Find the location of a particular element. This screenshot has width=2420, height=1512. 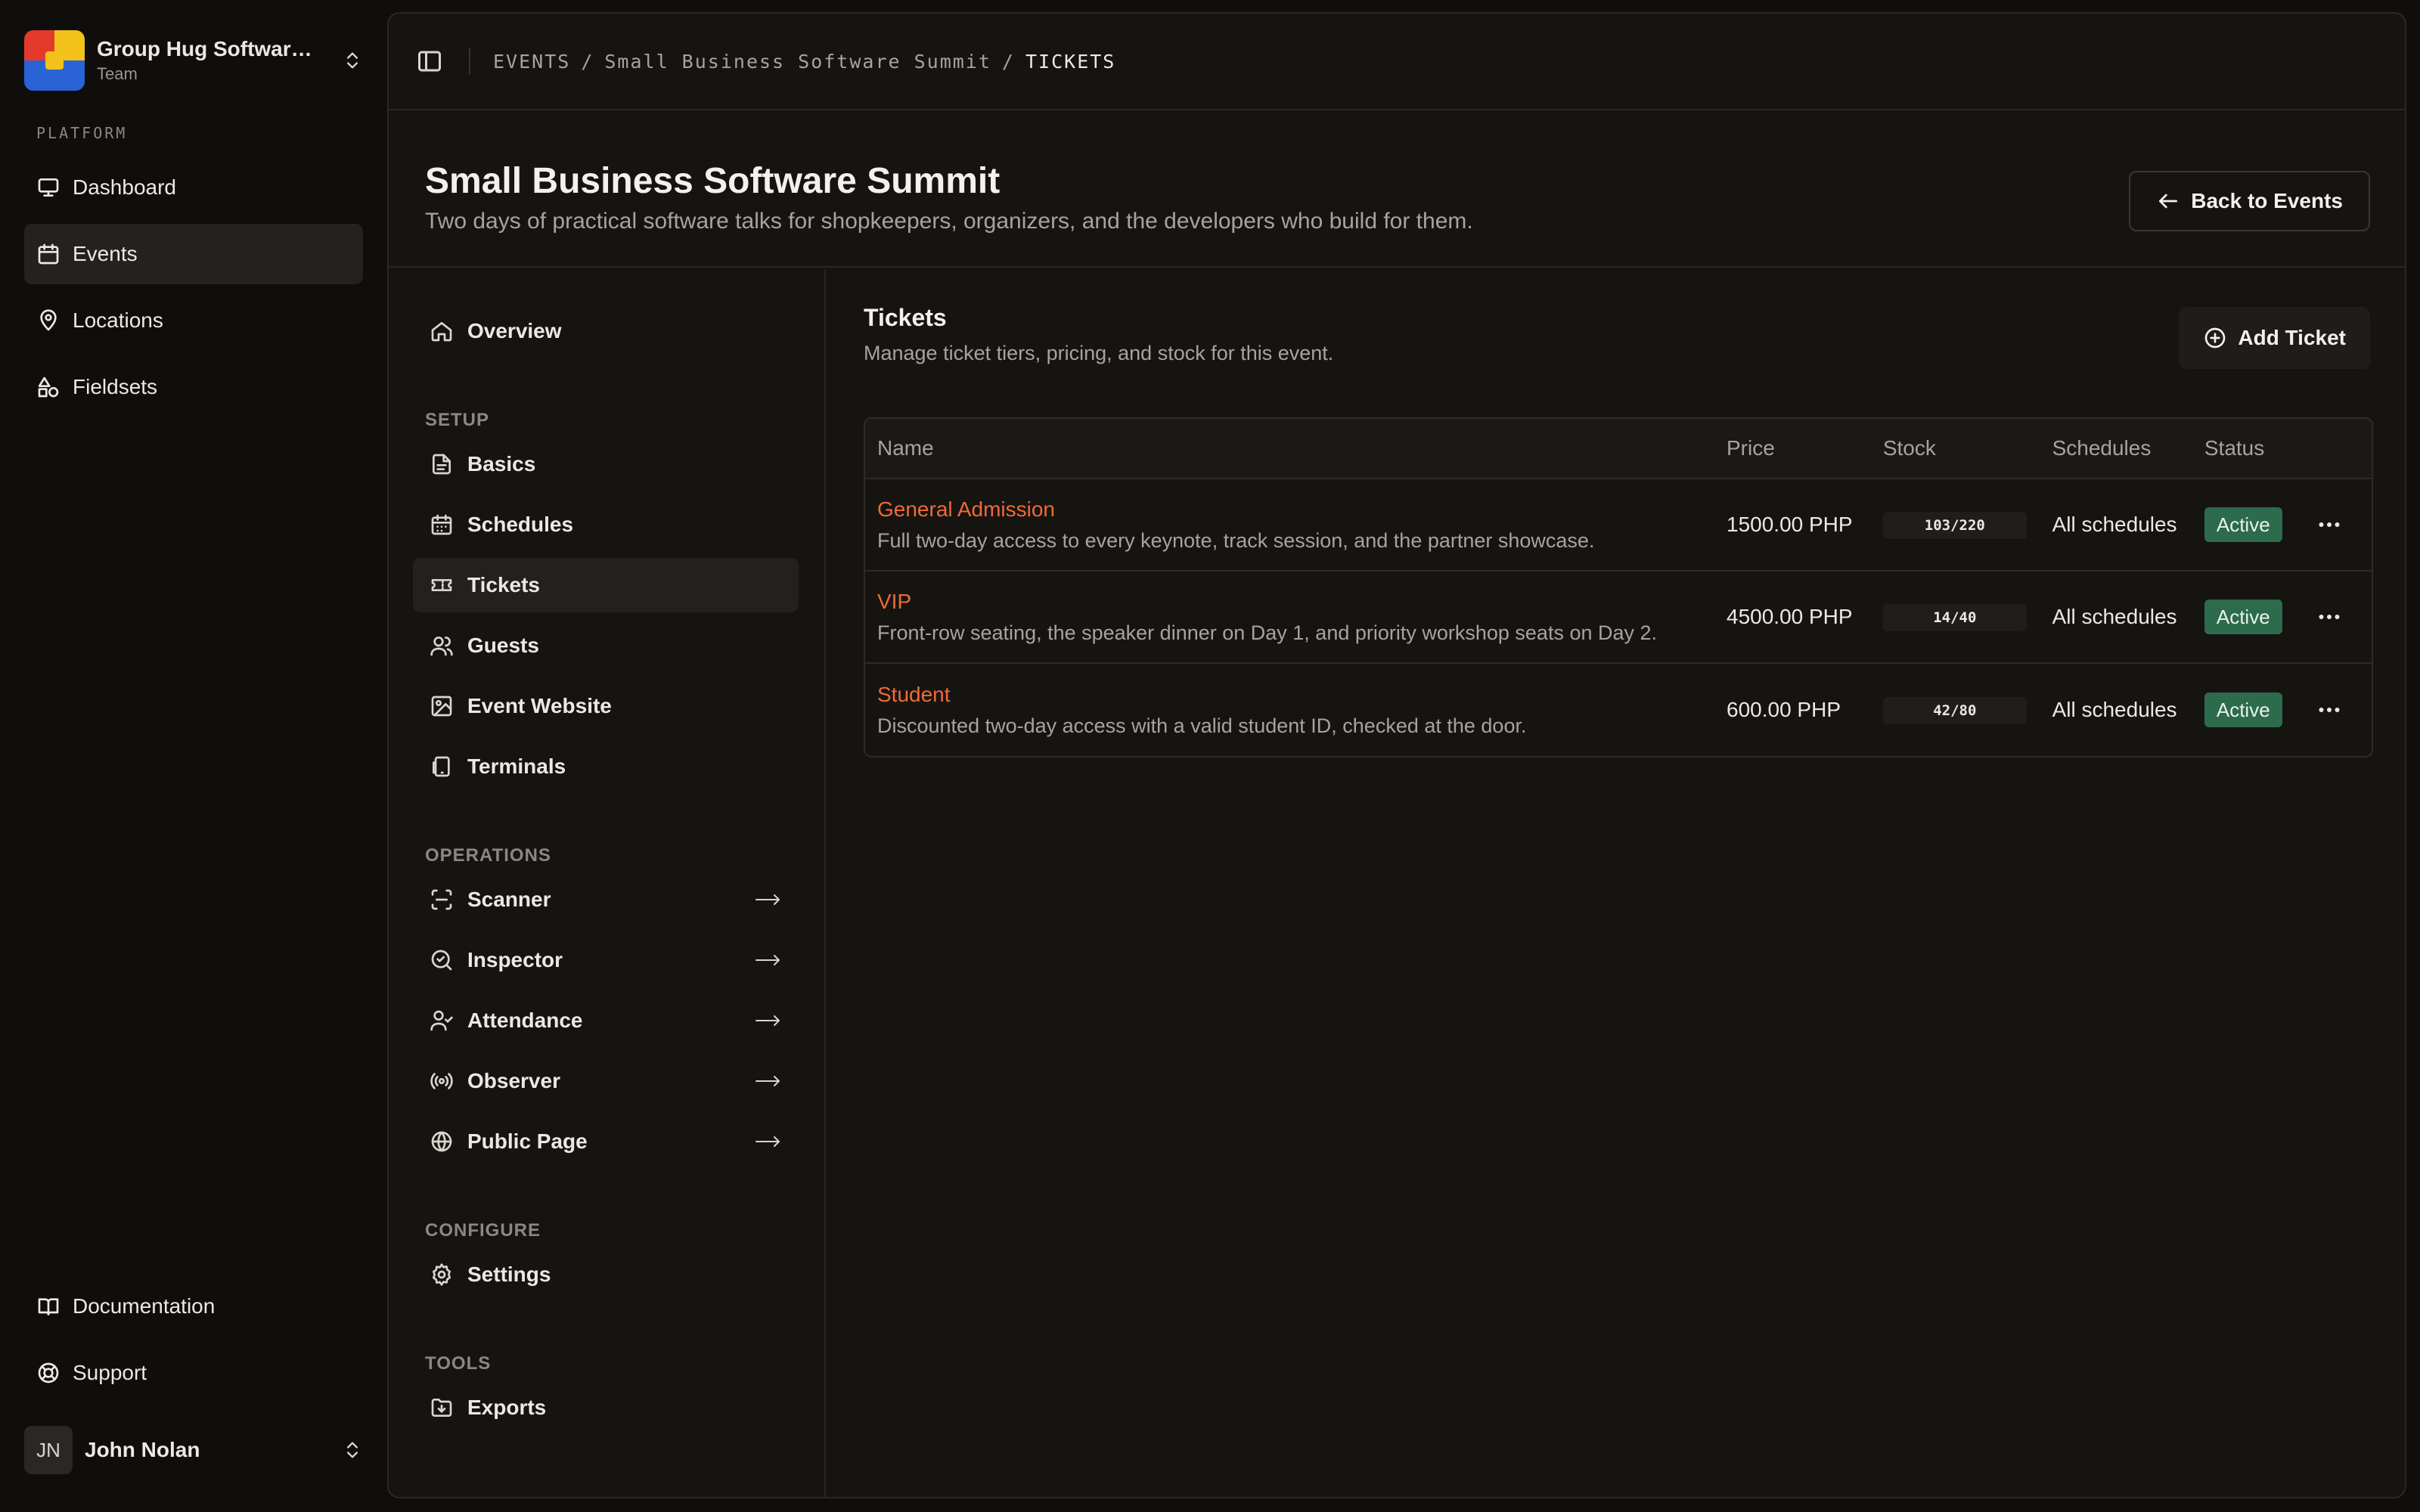

ticket-actions-cell is located at coordinates (2338, 525).